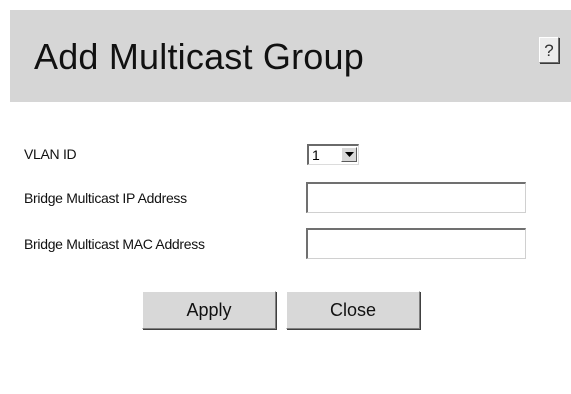  Describe the element at coordinates (316, 155) in the screenshot. I see `vlan-id-selected-value: 1` at that location.